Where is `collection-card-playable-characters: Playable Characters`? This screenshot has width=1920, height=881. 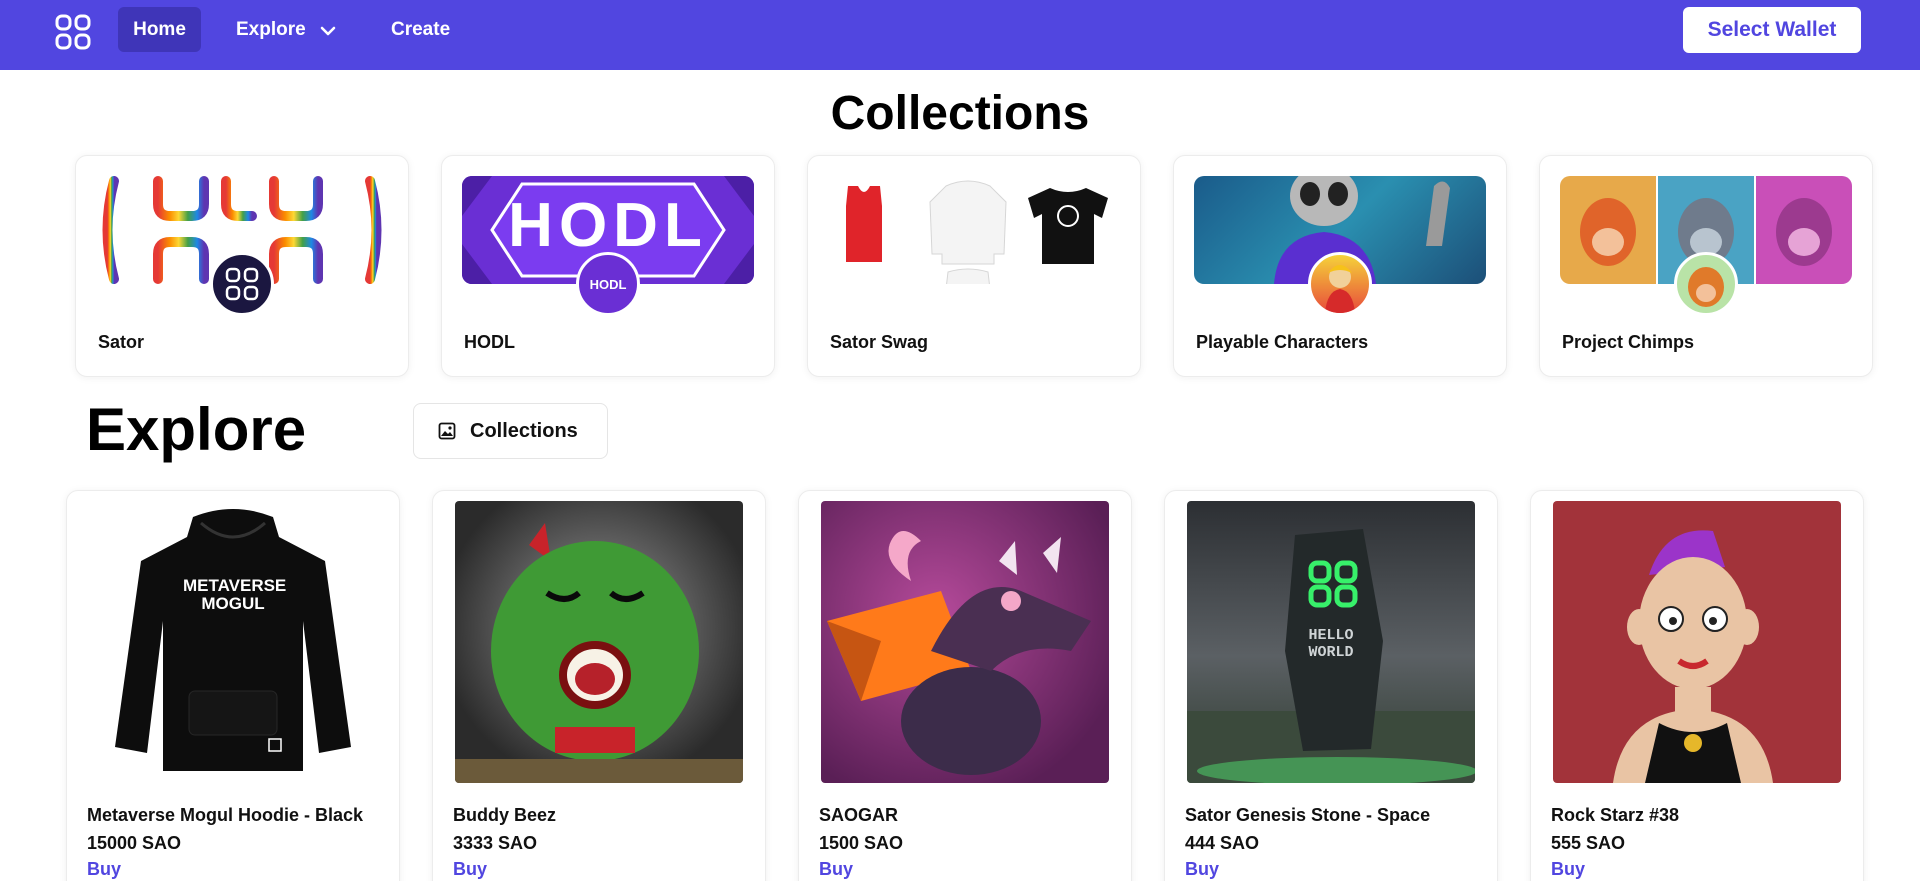 collection-card-playable-characters: Playable Characters is located at coordinates (1340, 266).